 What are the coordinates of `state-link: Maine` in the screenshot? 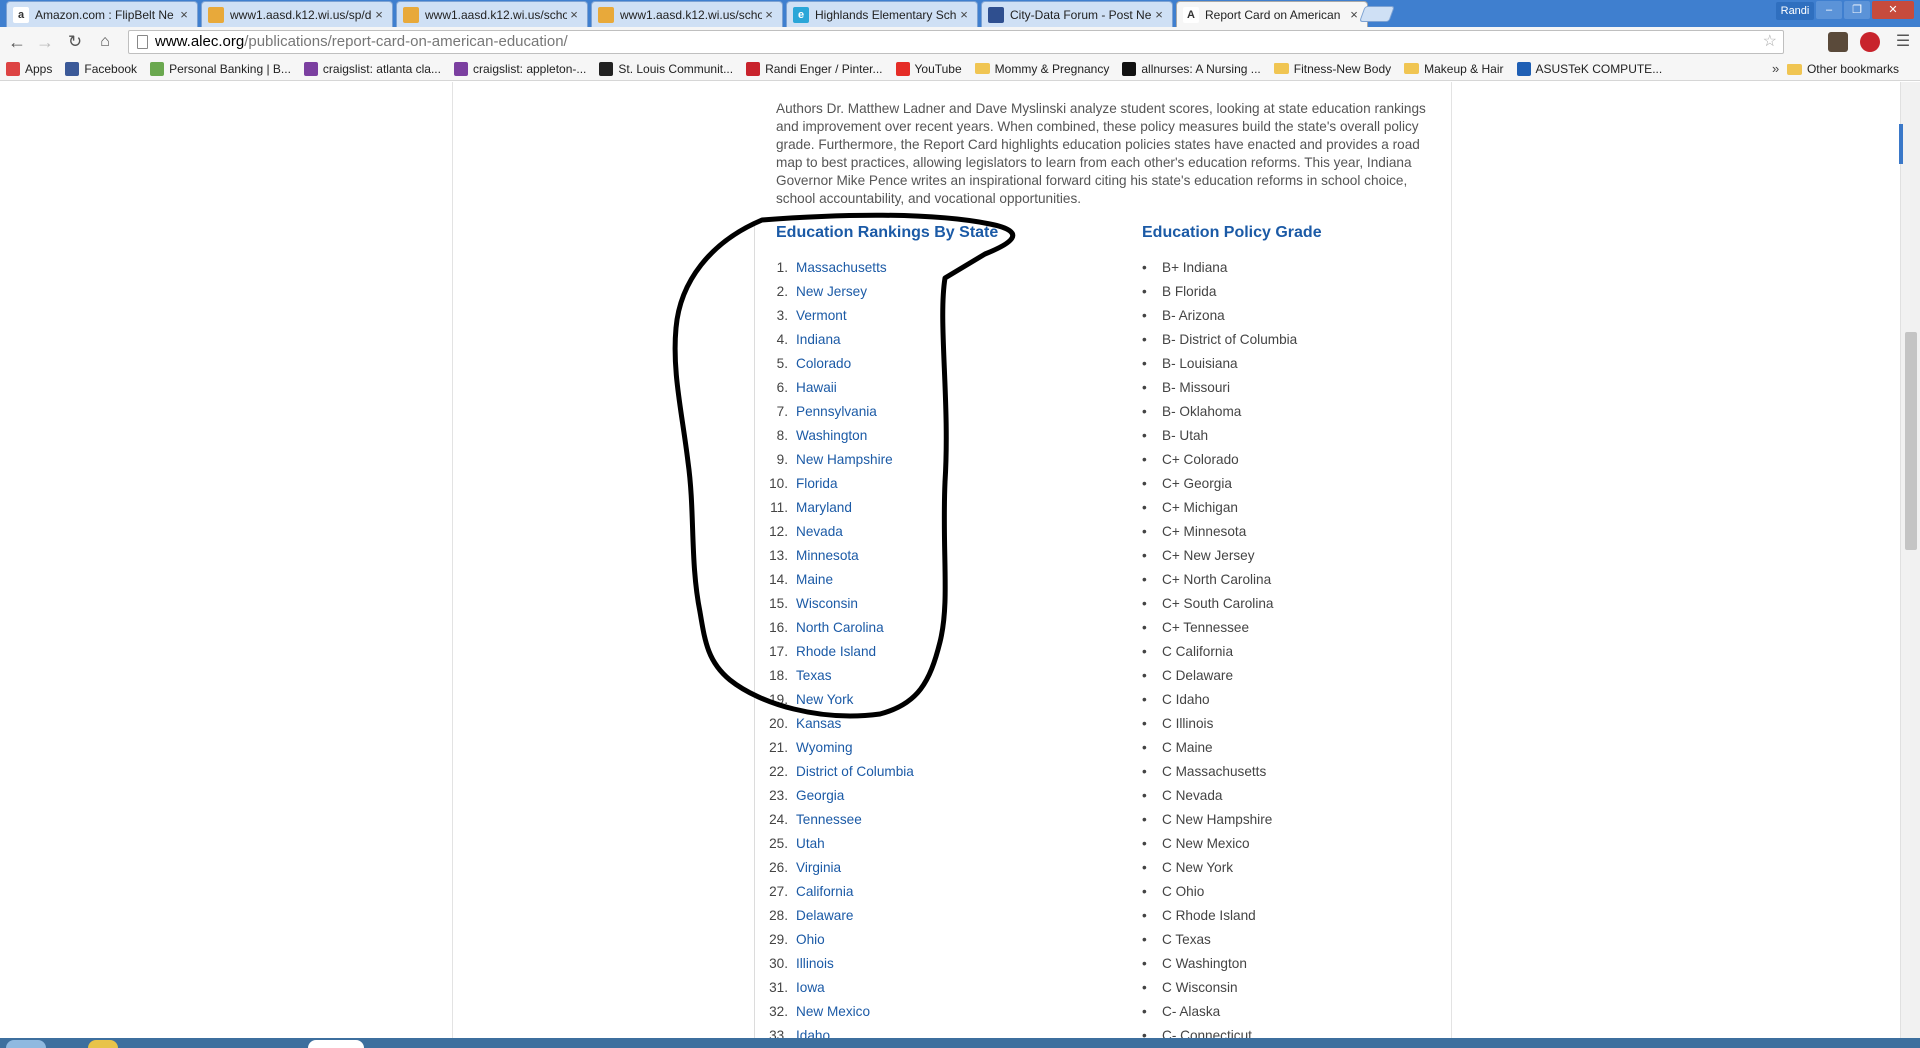 It's located at (814, 580).